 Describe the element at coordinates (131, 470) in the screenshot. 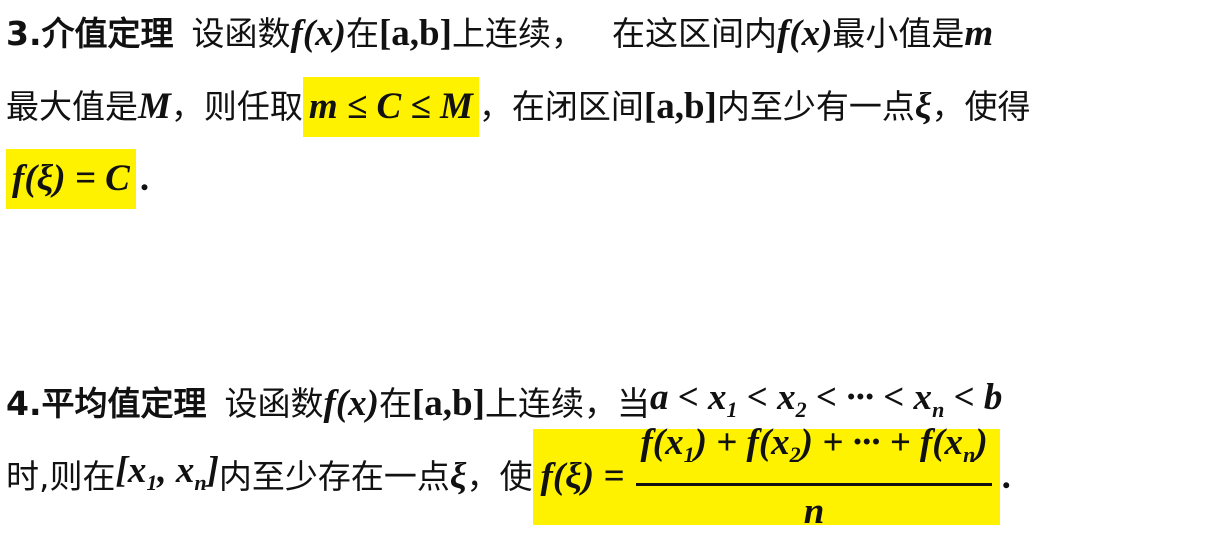

I see `math-part: [x` at that location.